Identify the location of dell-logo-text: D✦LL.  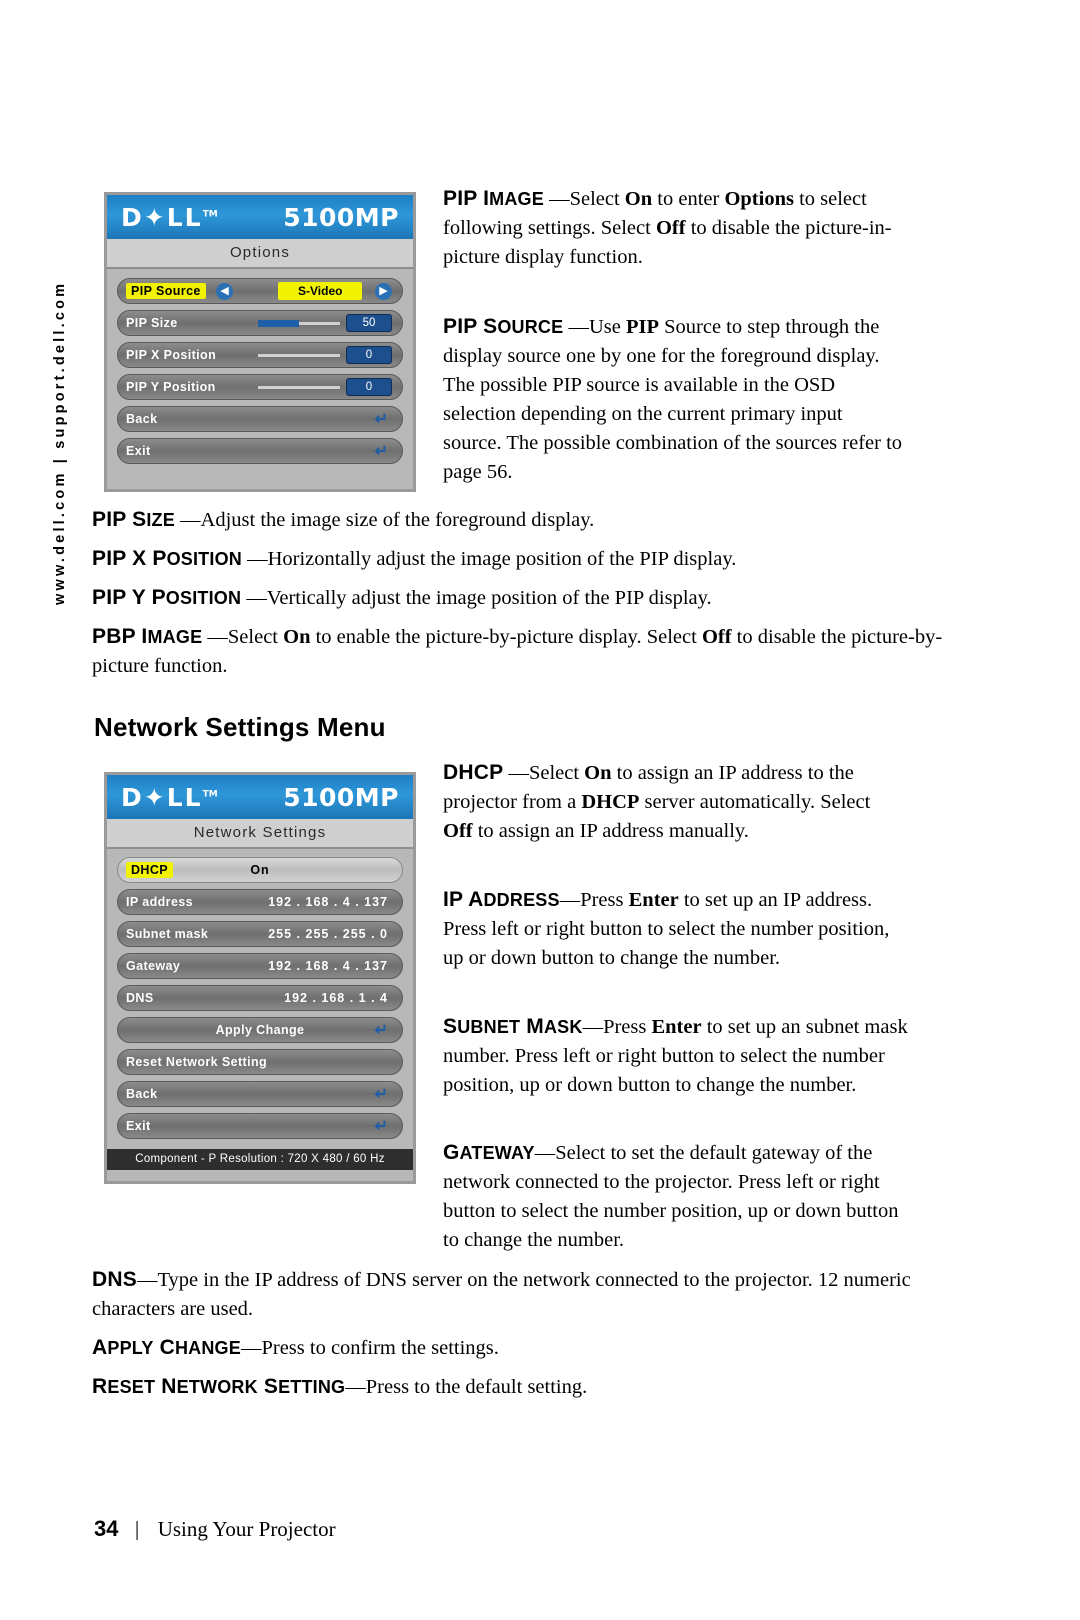
(162, 797).